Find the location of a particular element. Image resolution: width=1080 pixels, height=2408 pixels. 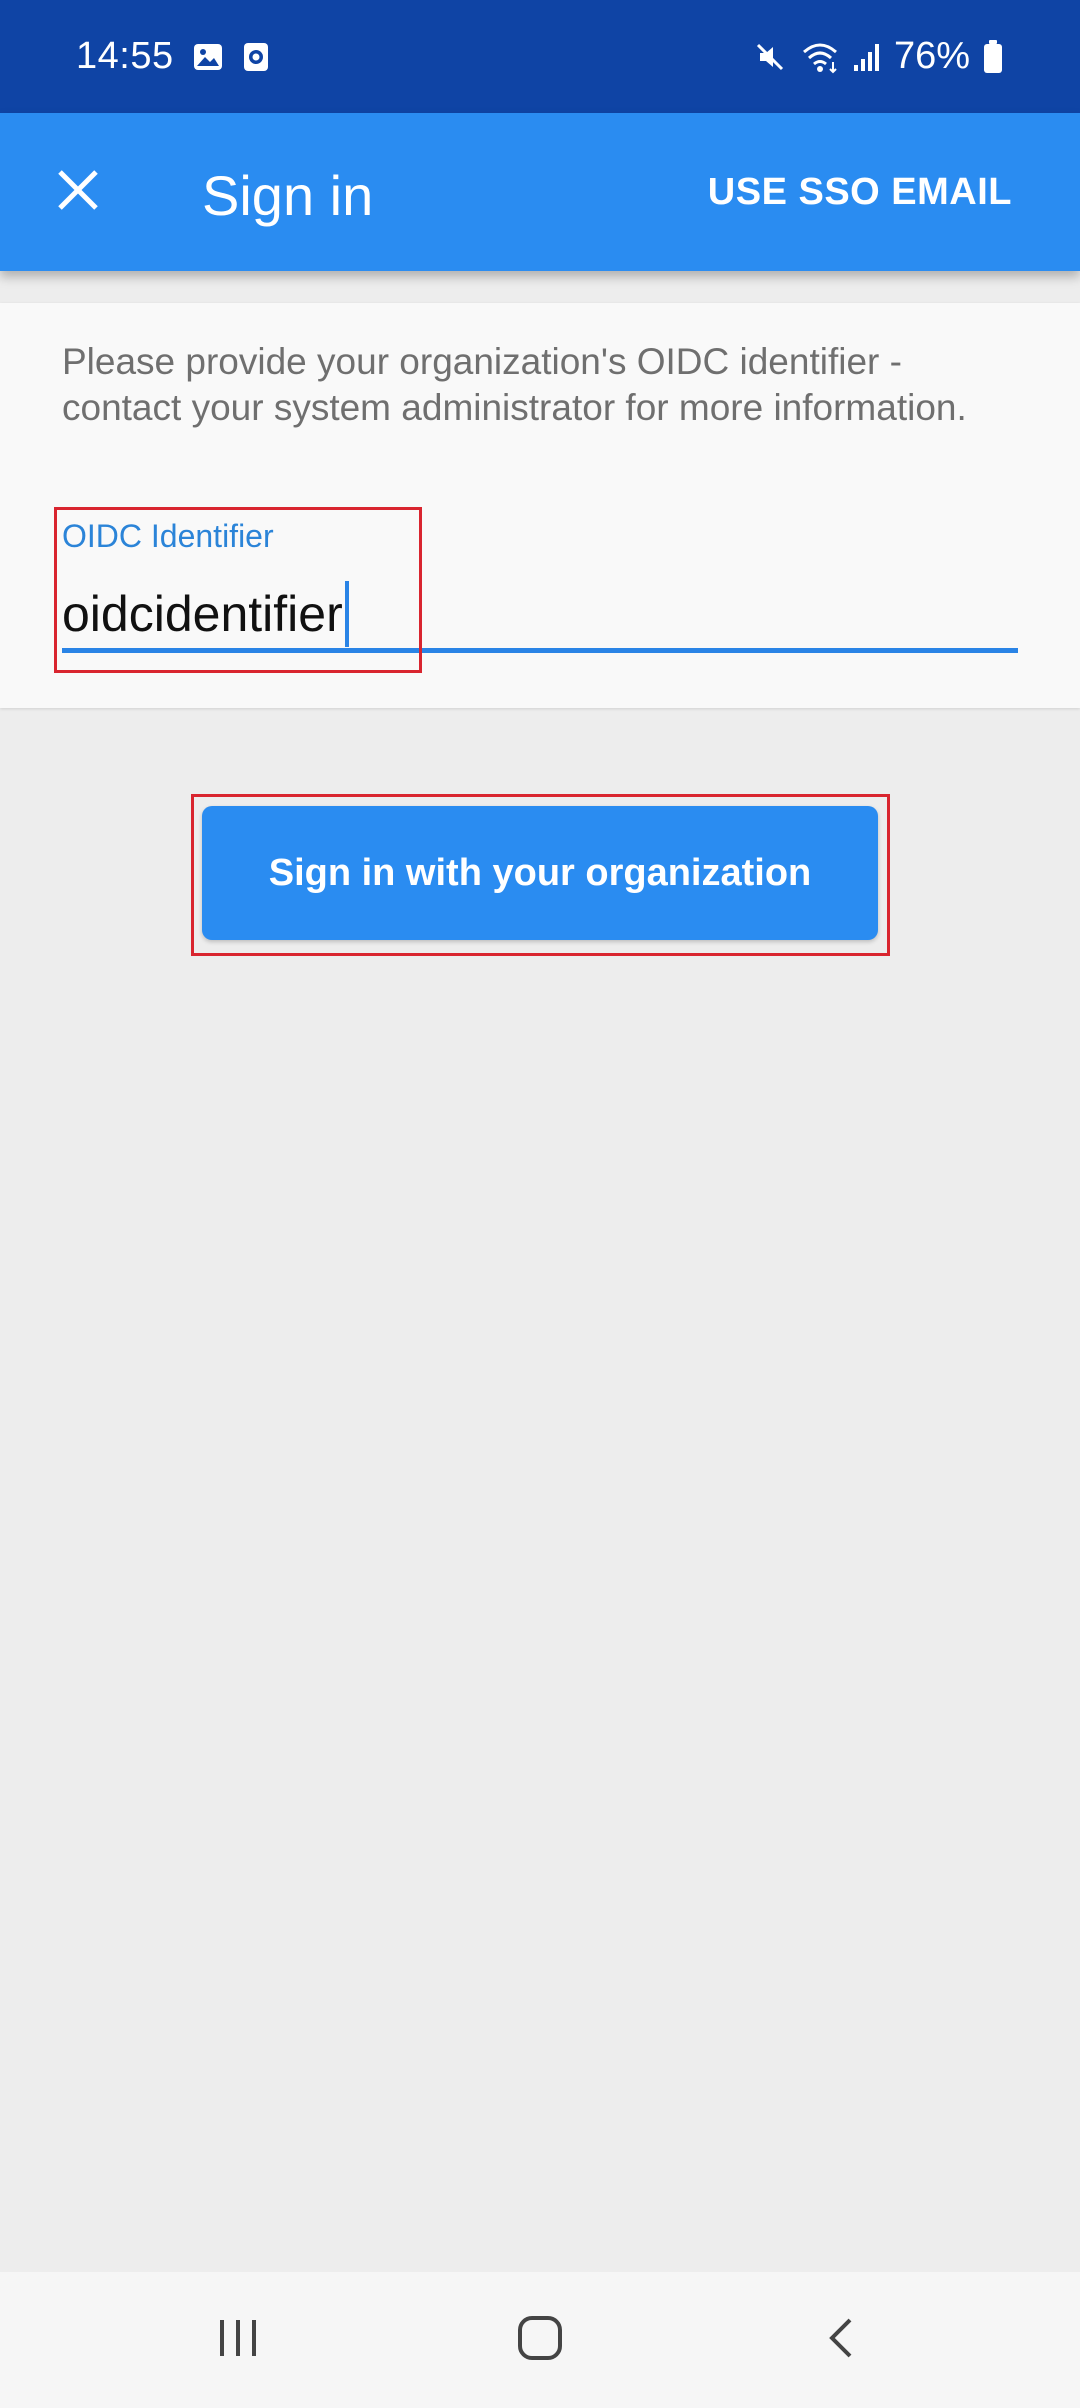

status-bar: 14:55 76% is located at coordinates (540, 56).